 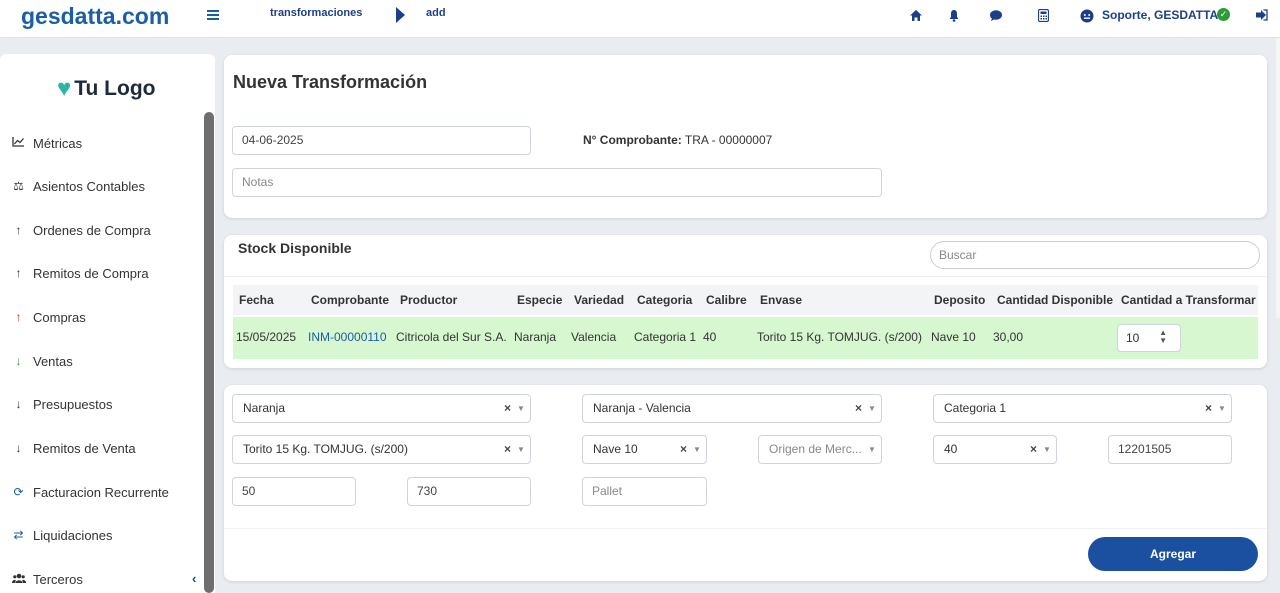 I want to click on sidebar-item-facturacion-recurrente: ⟳ Facturacion Recurrente, so click(x=90, y=492).